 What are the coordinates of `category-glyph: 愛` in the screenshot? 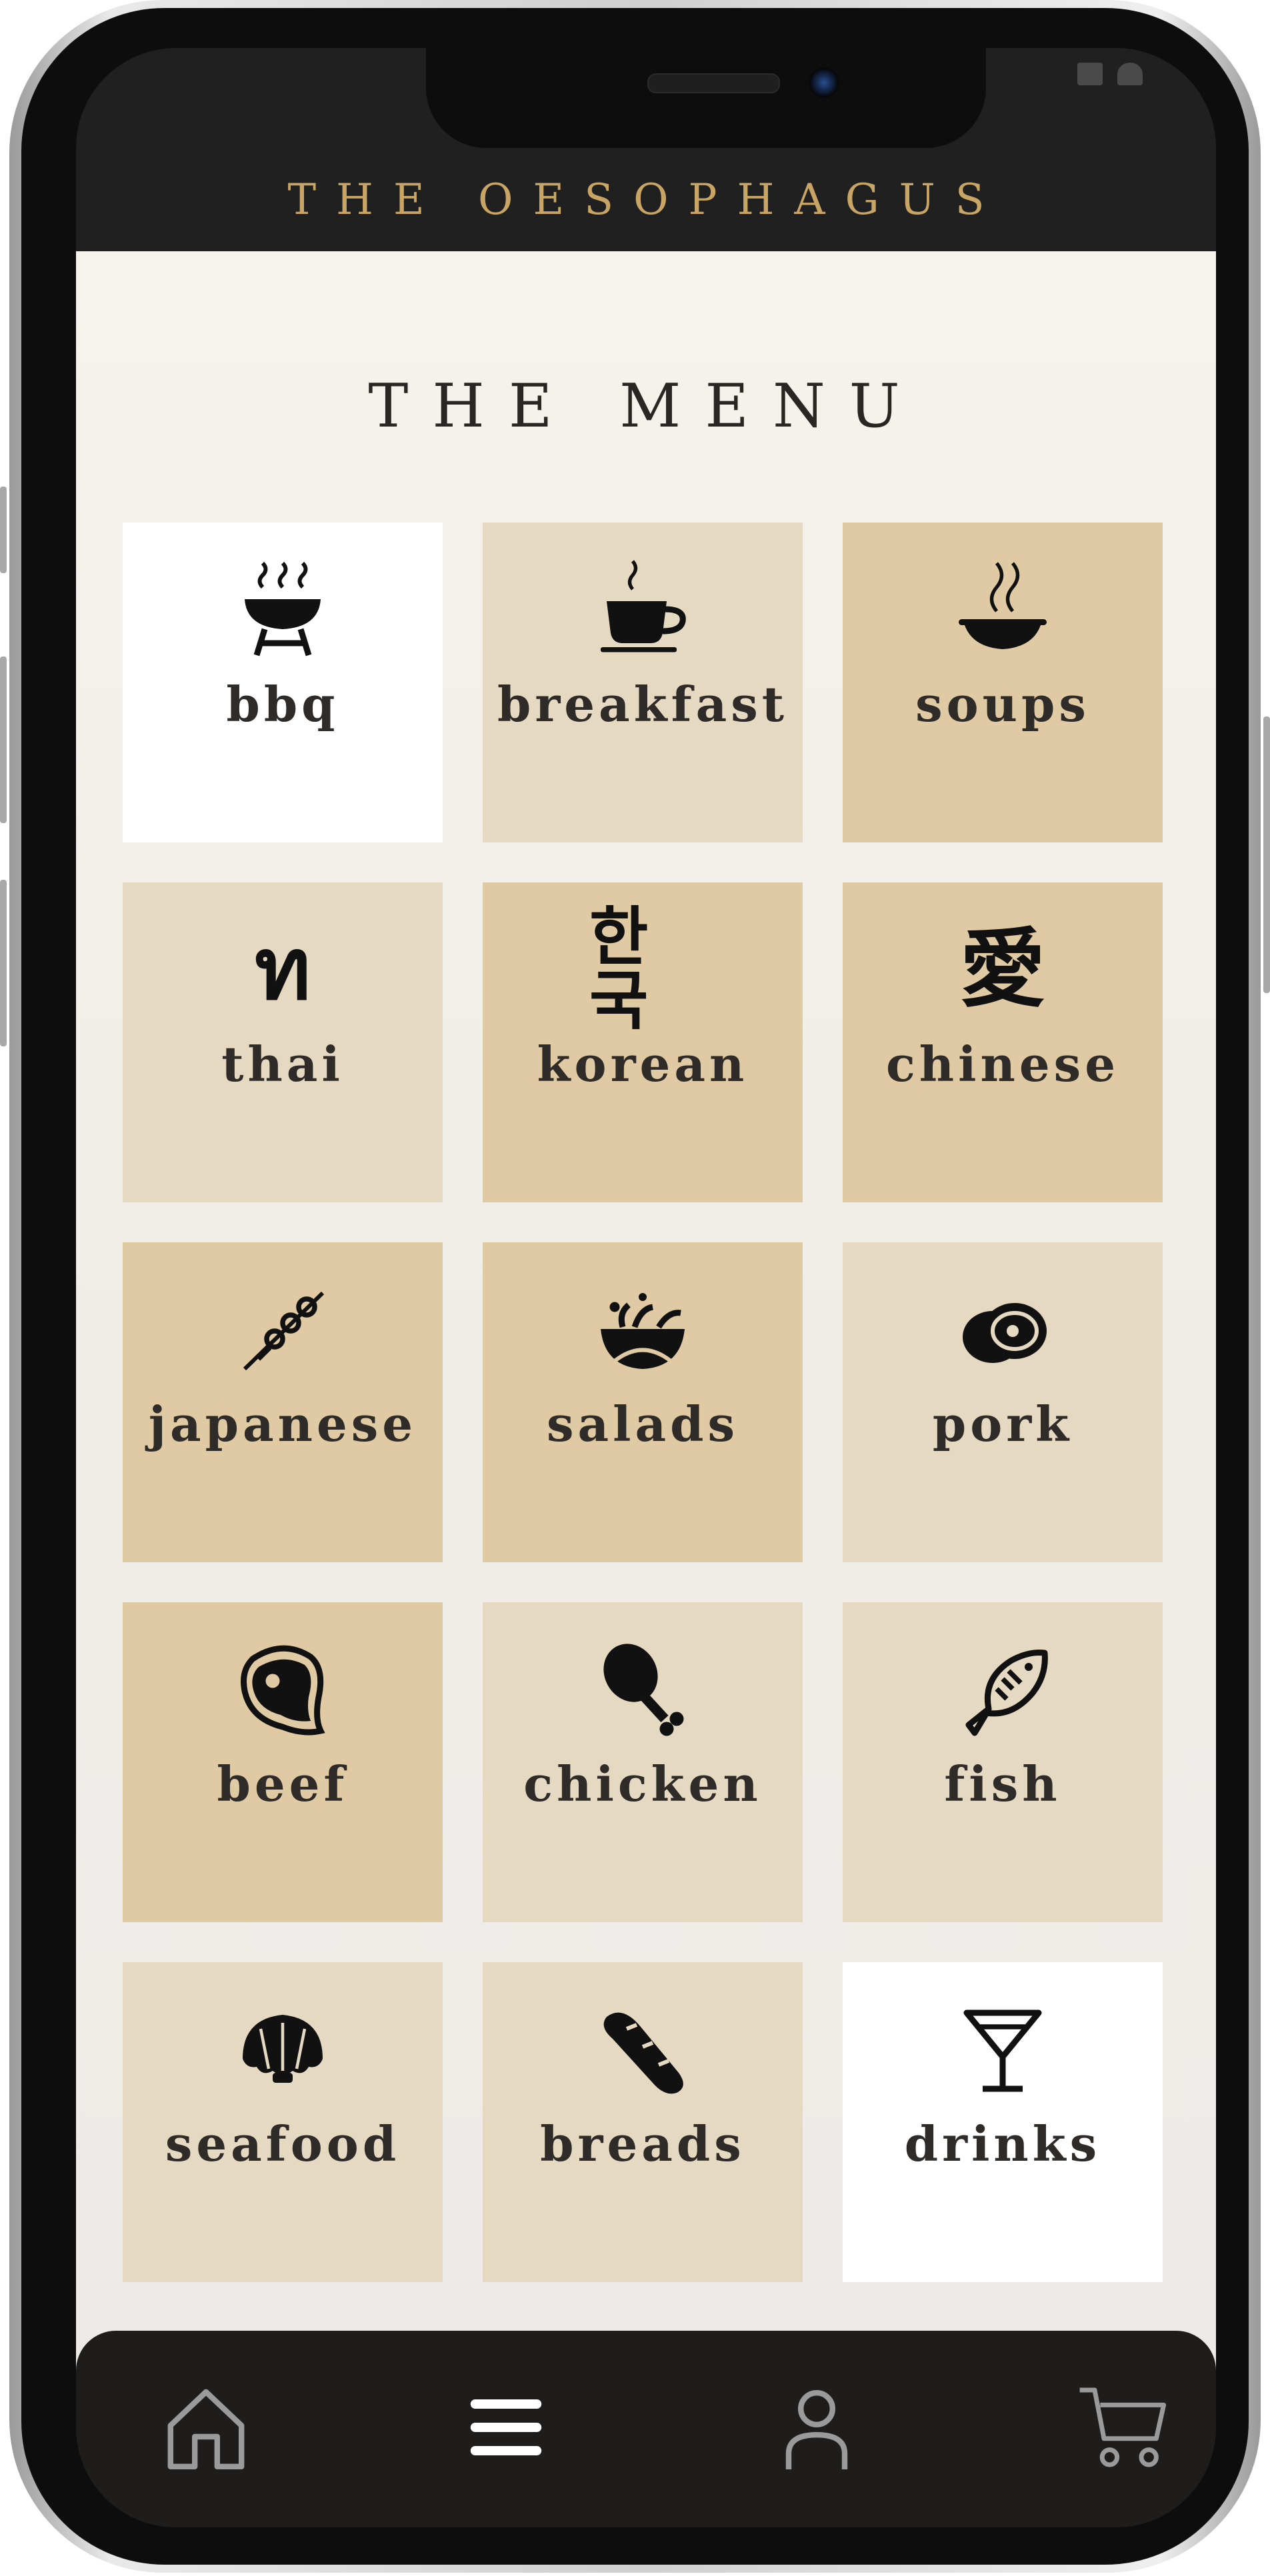 It's located at (1002, 969).